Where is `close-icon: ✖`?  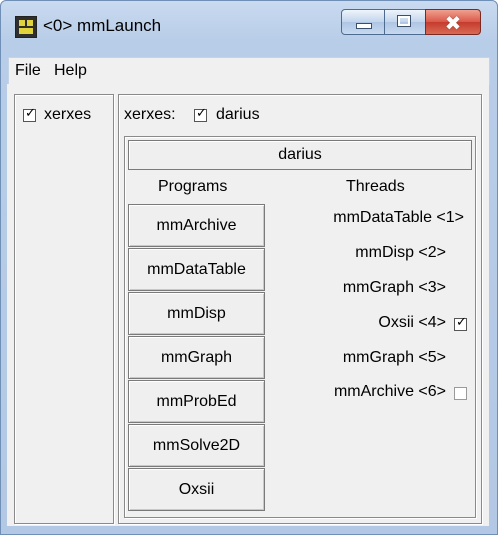 close-icon: ✖ is located at coordinates (453, 23).